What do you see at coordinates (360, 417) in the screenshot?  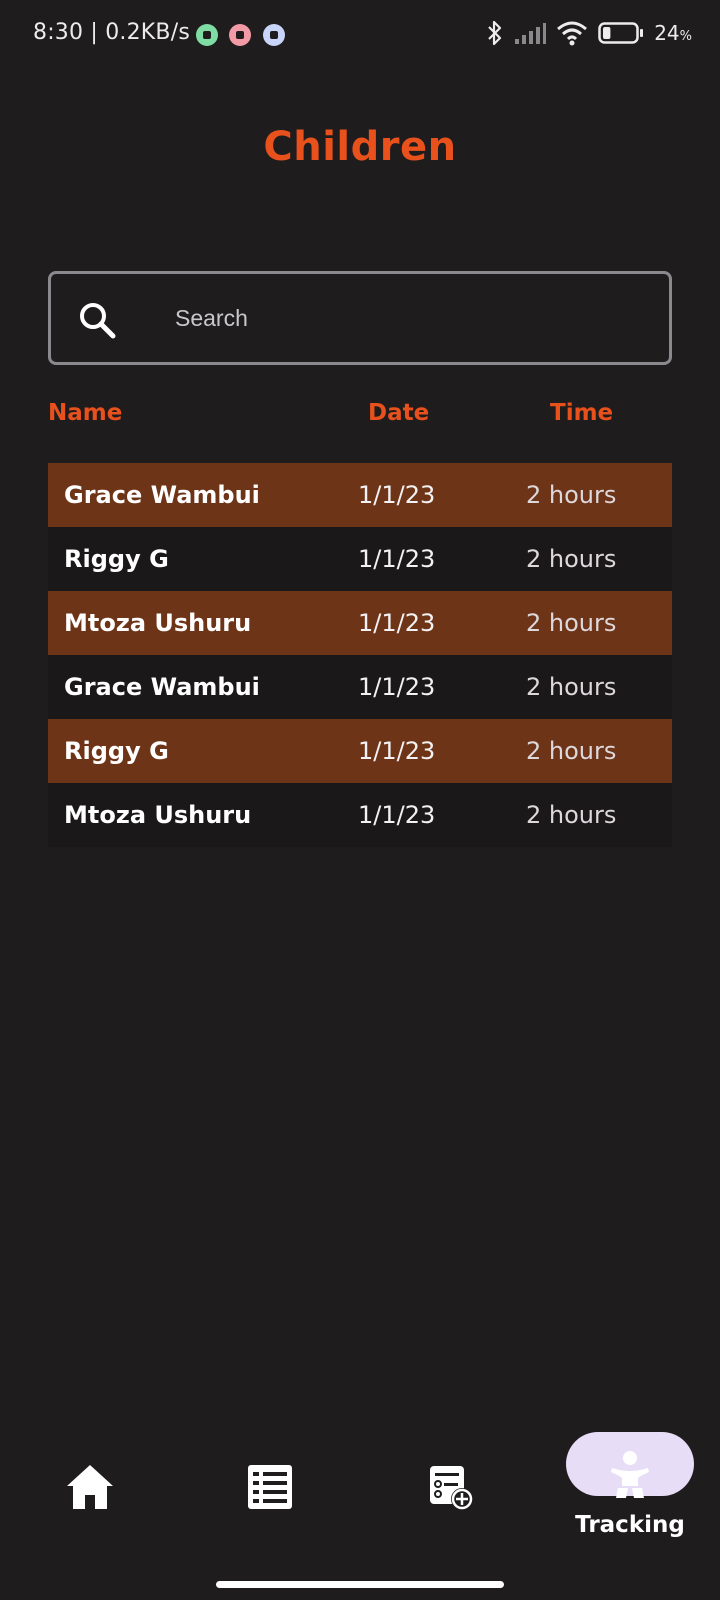 I see `table-header: Name Date Time` at bounding box center [360, 417].